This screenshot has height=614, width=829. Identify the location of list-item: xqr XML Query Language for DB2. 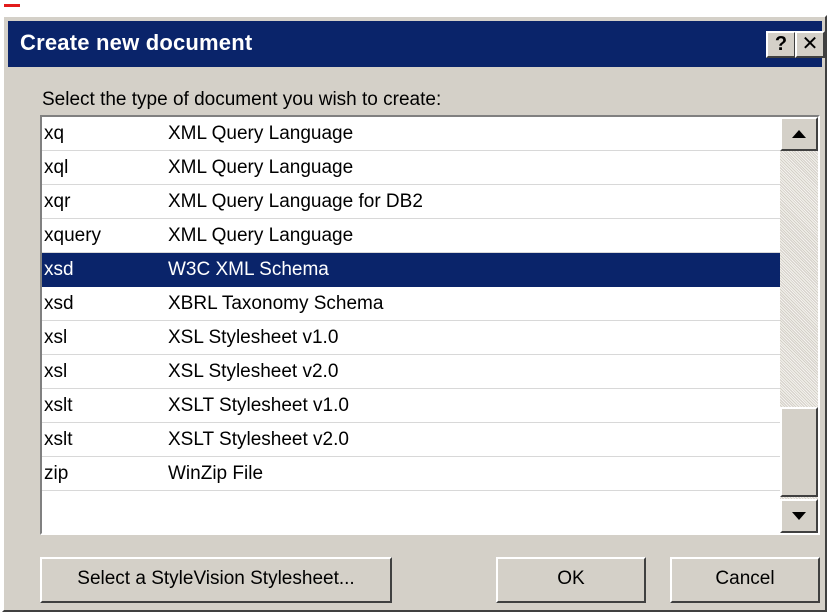
(411, 202).